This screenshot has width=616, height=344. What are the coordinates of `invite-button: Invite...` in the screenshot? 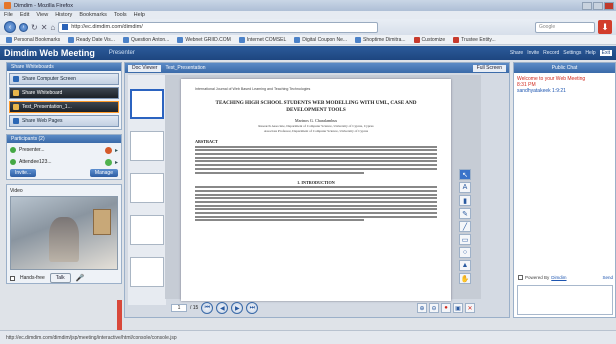 It's located at (23, 173).